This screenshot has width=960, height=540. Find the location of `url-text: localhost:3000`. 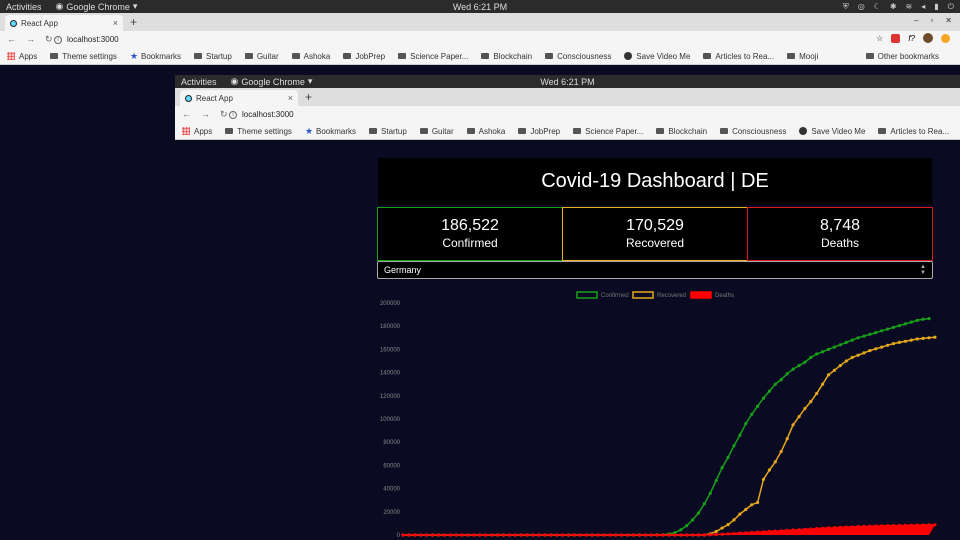

url-text: localhost:3000 is located at coordinates (93, 39).